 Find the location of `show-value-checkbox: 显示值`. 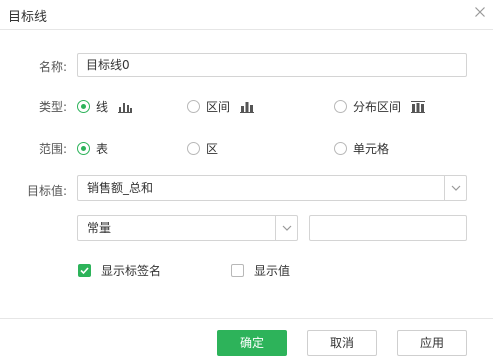

show-value-checkbox: 显示值 is located at coordinates (260, 270).